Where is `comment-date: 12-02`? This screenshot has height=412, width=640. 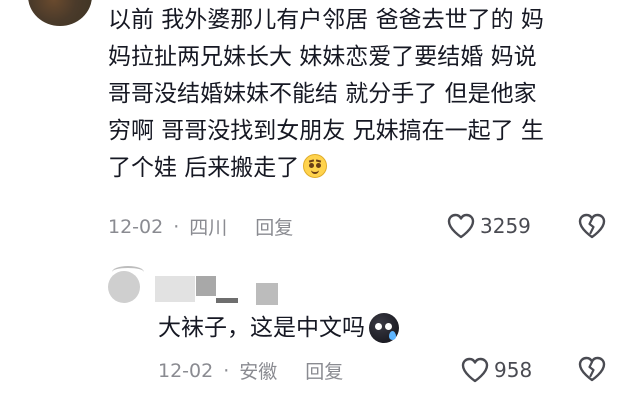 comment-date: 12-02 is located at coordinates (136, 226).